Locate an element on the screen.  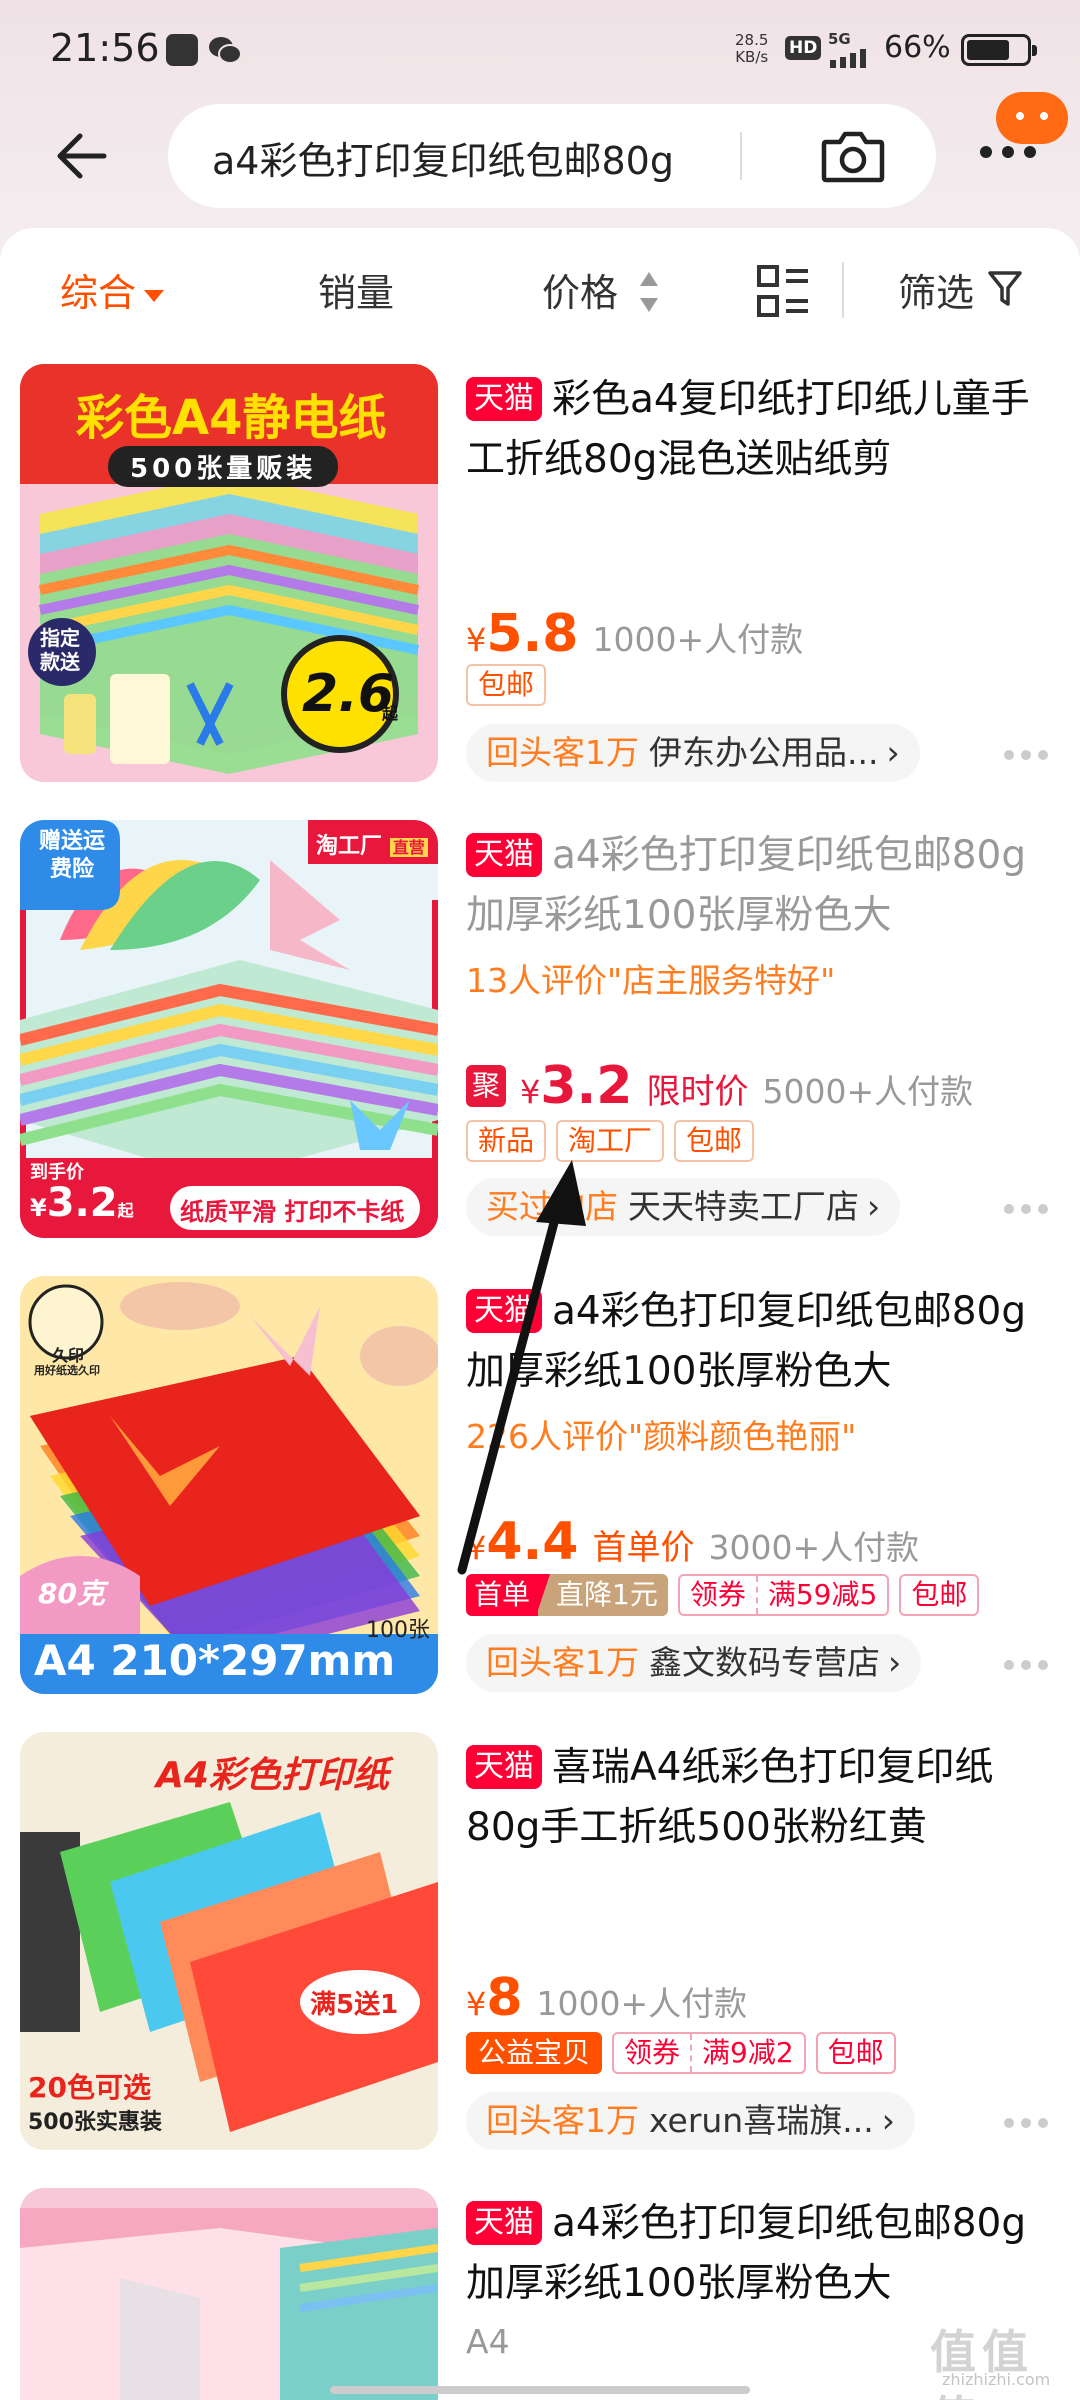
more-icon is located at coordinates (1008, 152).